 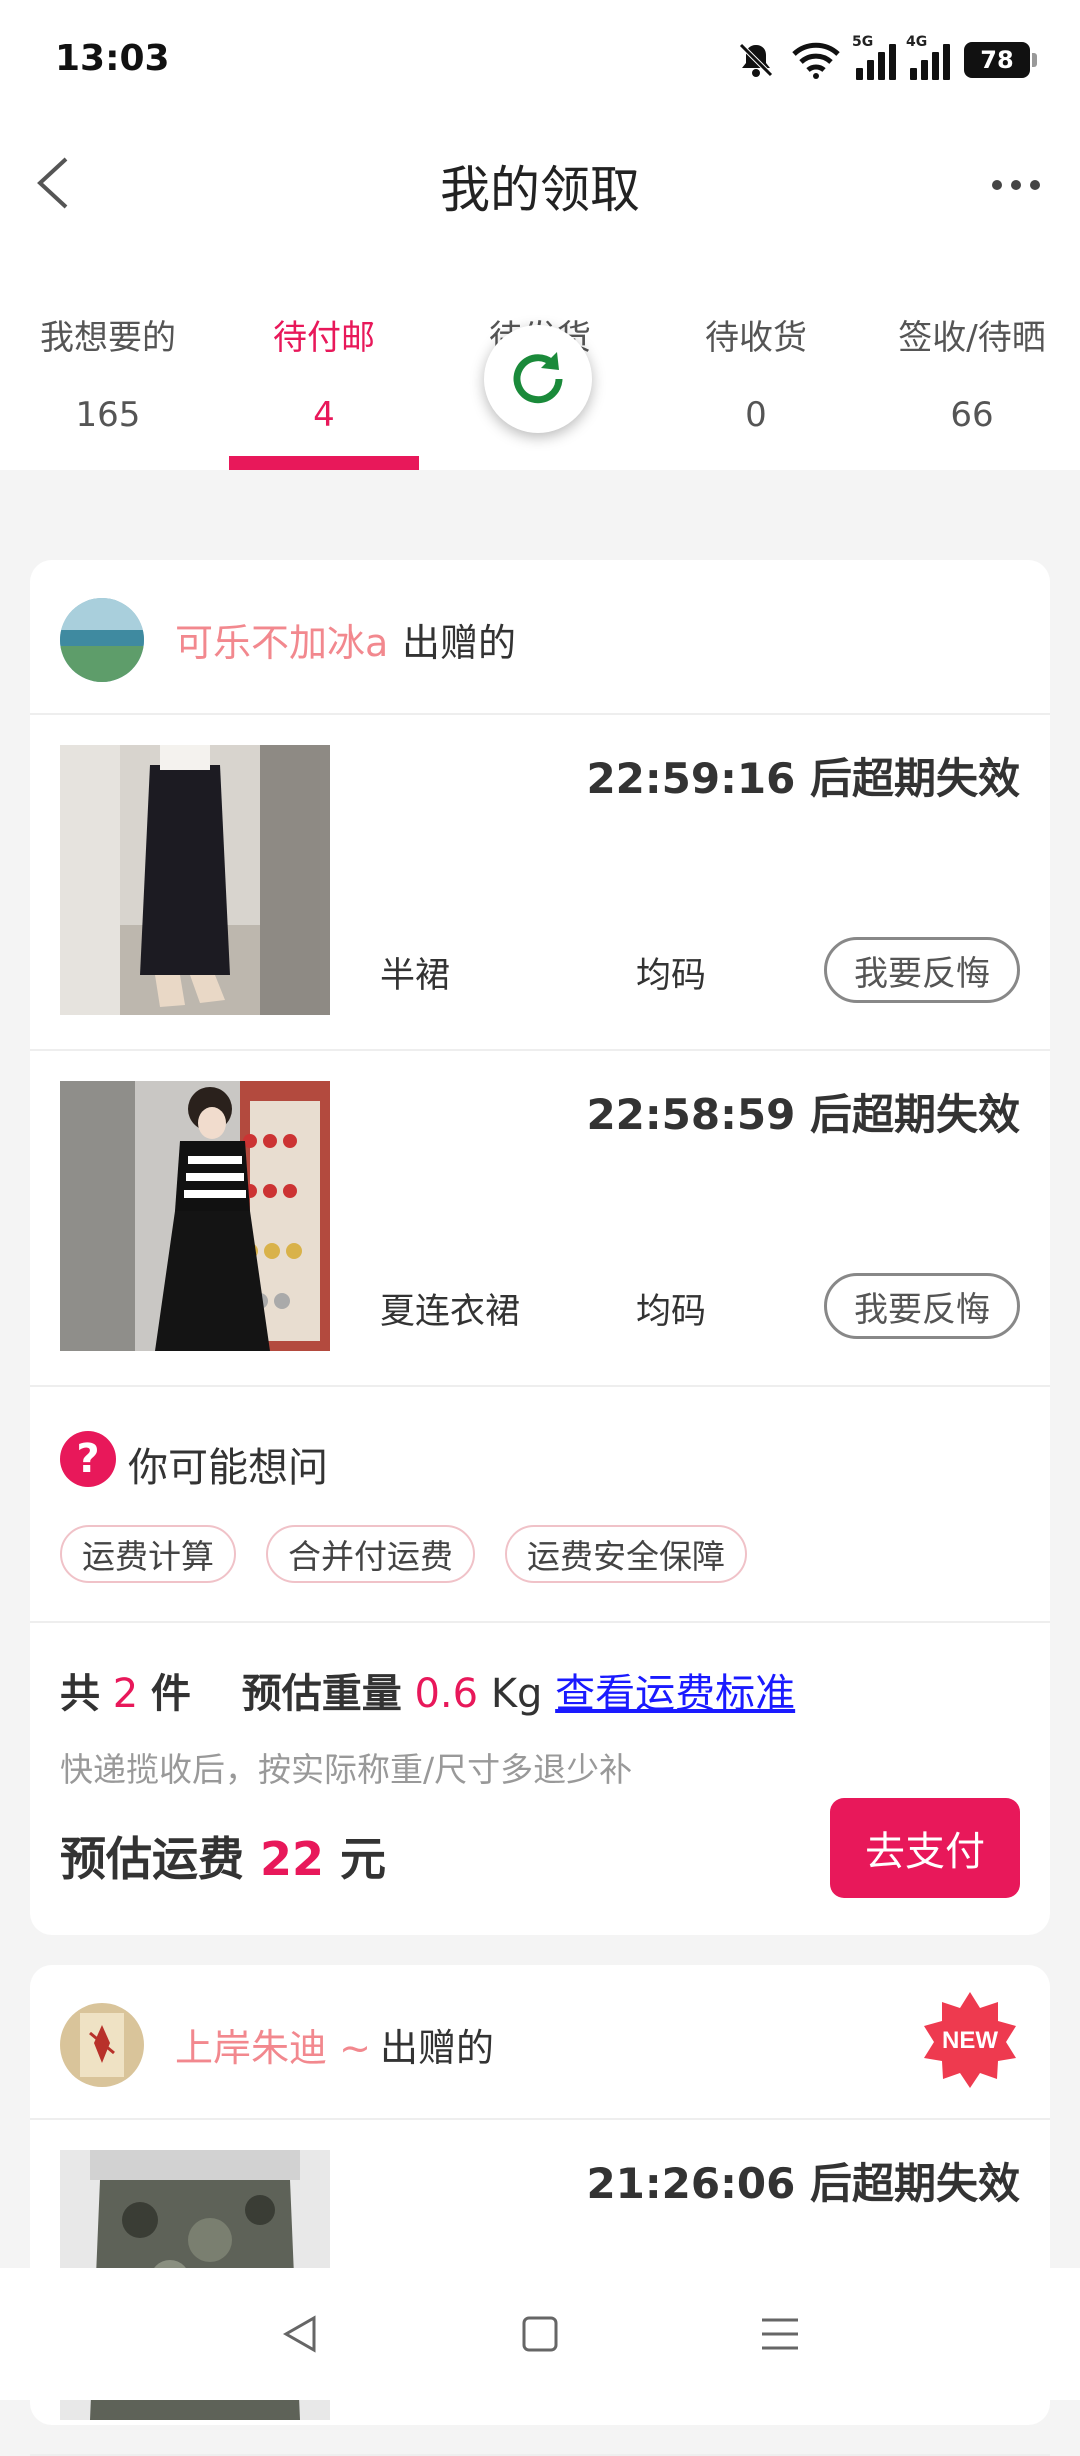 What do you see at coordinates (756, 60) in the screenshot?
I see `mute-icon` at bounding box center [756, 60].